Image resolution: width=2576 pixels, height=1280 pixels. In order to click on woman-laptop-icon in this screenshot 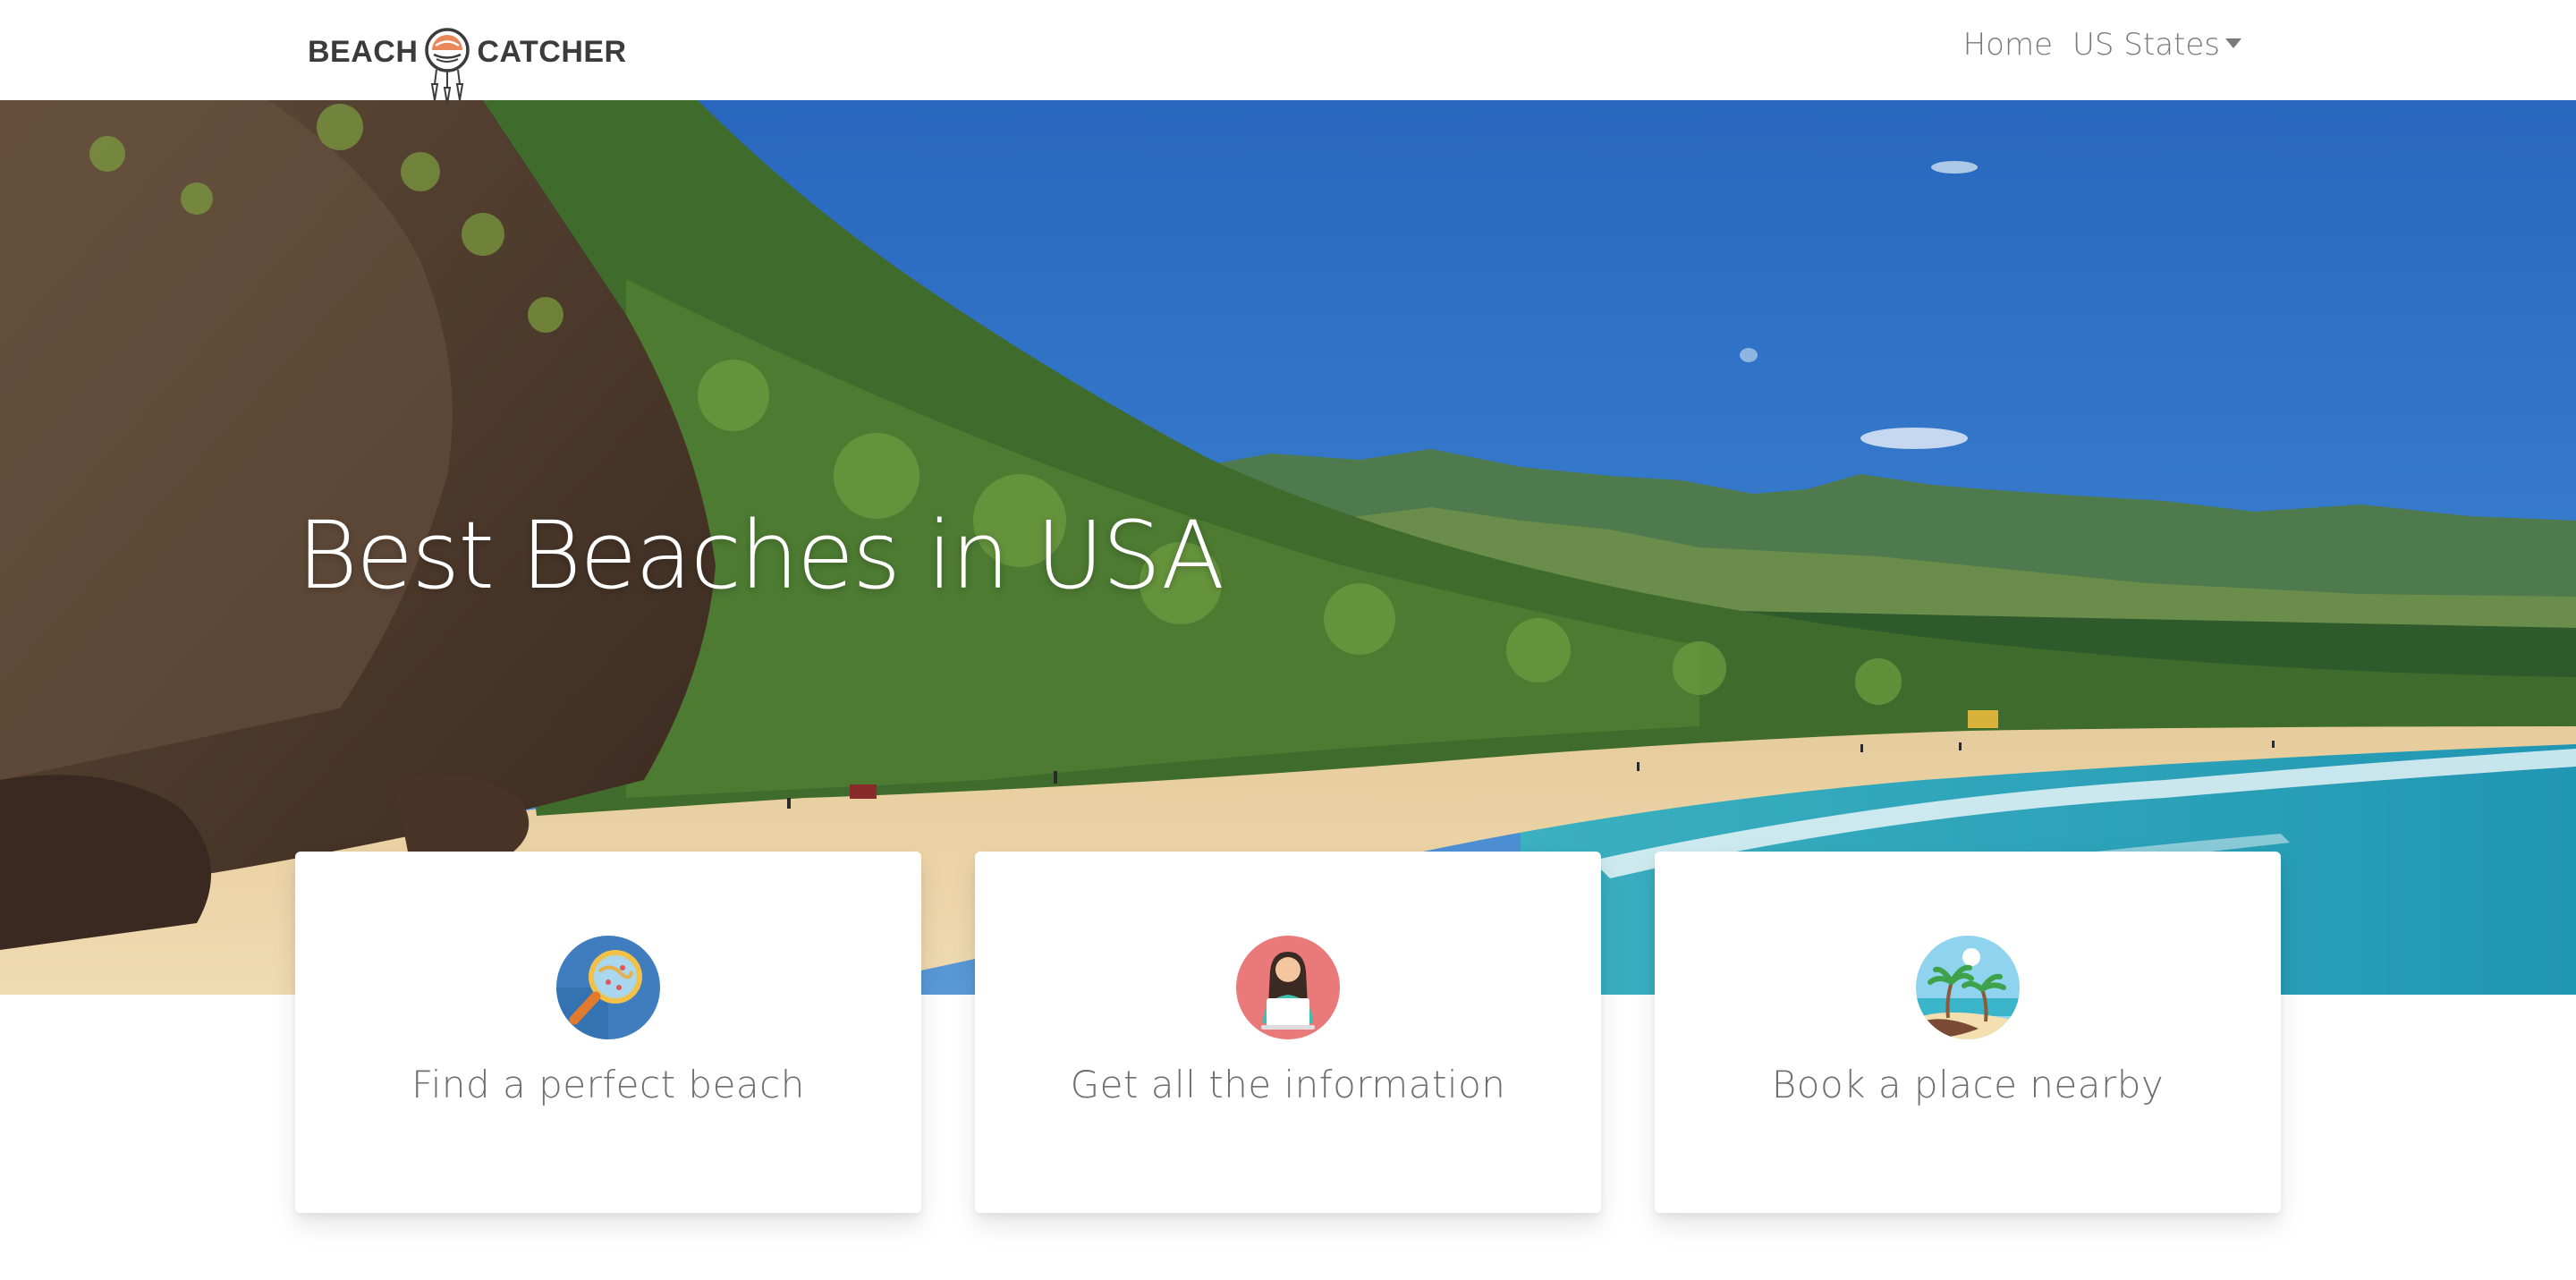, I will do `click(1288, 987)`.